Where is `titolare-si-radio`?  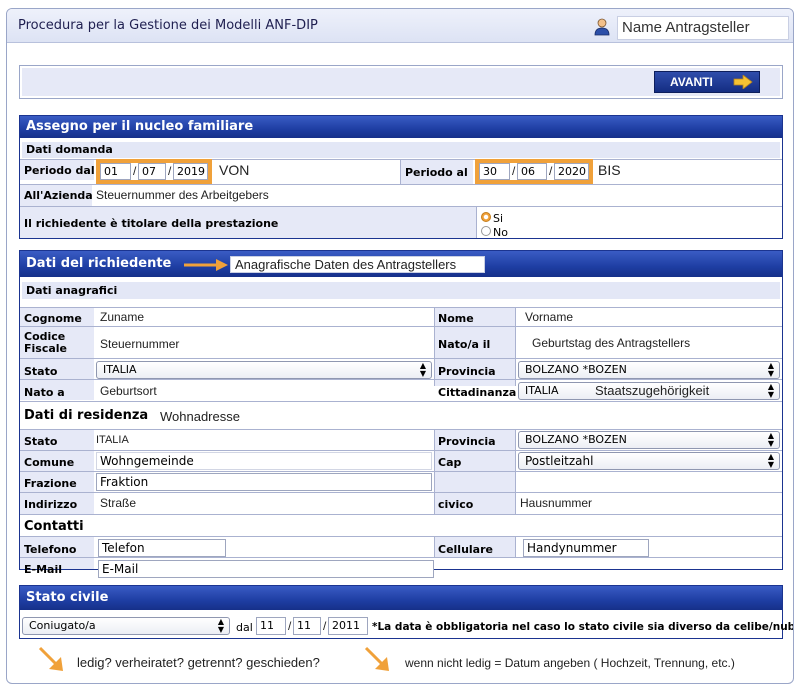 titolare-si-radio is located at coordinates (486, 217).